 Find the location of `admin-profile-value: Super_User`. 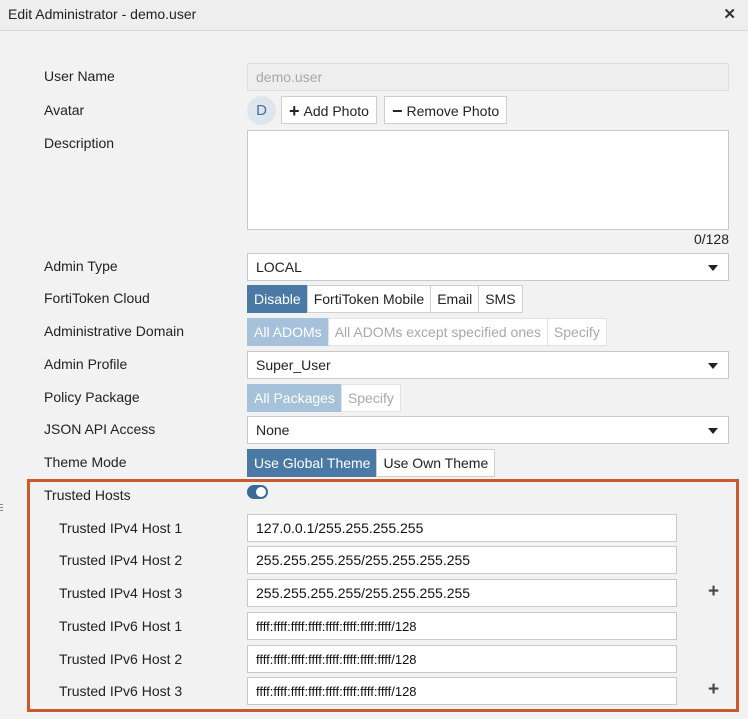

admin-profile-value: Super_User is located at coordinates (293, 365).